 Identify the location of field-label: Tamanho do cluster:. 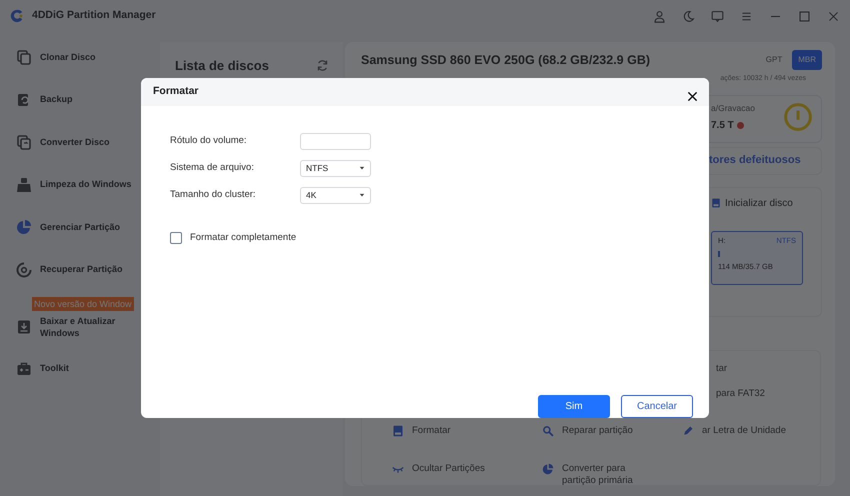
(213, 195).